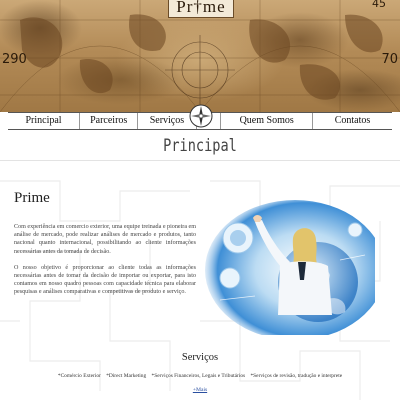 The image size is (400, 400). What do you see at coordinates (201, 9) in the screenshot?
I see `site-logo: Pr†me` at bounding box center [201, 9].